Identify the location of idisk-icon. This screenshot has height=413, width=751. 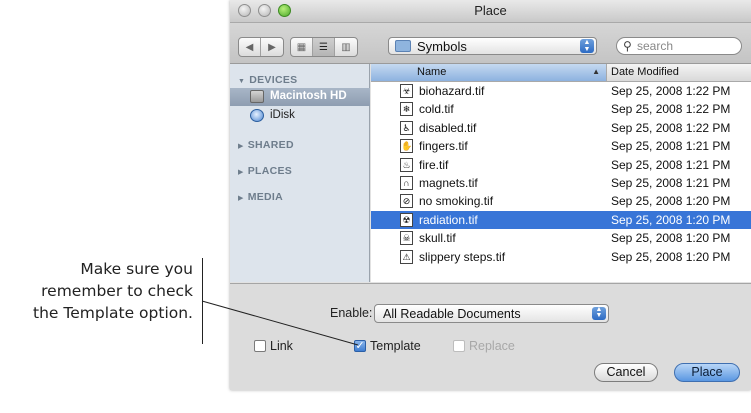
(257, 115).